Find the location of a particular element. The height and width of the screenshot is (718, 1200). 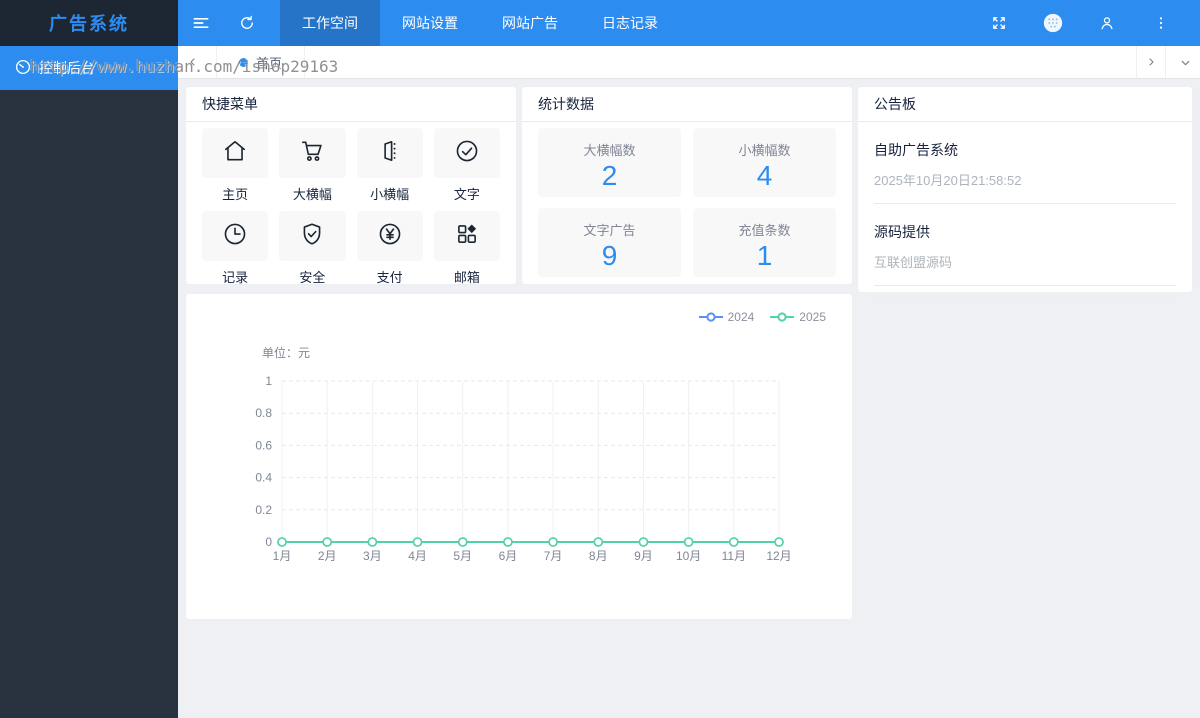

chevron-down-icon is located at coordinates (1185, 62).